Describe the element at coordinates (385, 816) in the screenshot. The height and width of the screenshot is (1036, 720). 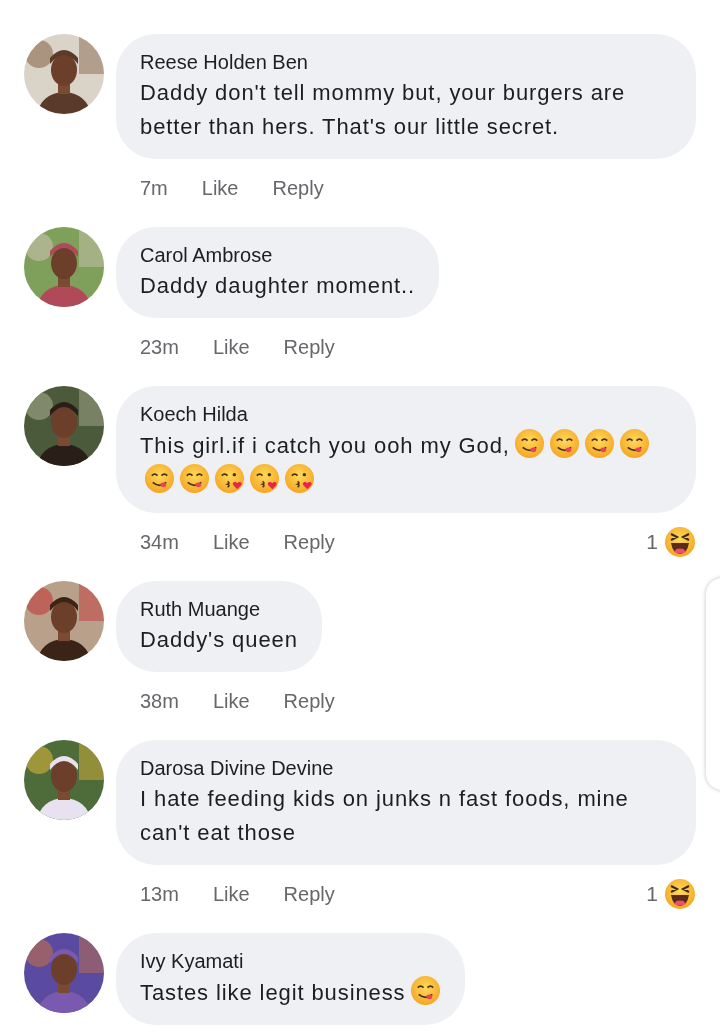
I see `comment-text: I hate feeding kids on junks n fast foods, mine can't eat those` at that location.